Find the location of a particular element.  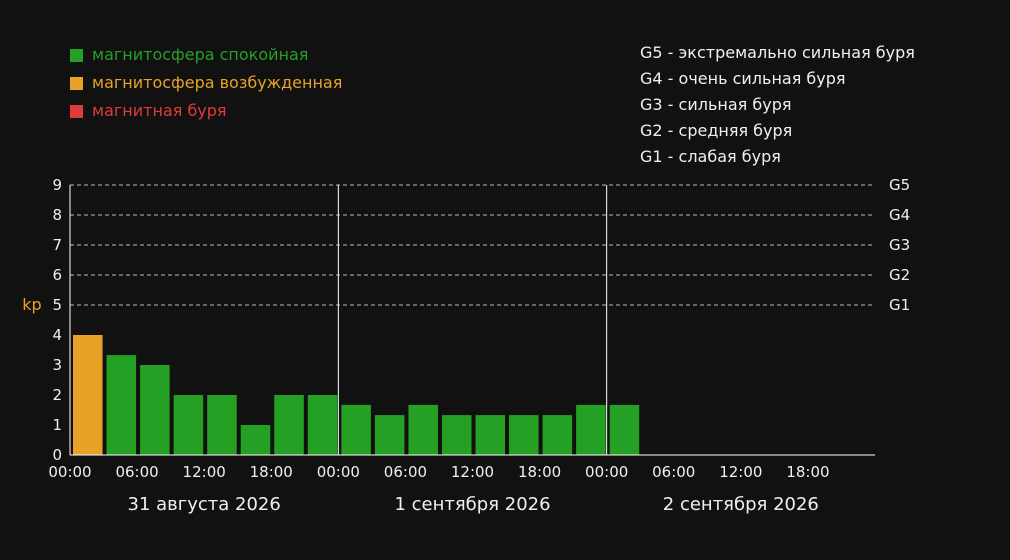

storm-scale-item: G5 - экстремально сильная буря is located at coordinates (777, 52).